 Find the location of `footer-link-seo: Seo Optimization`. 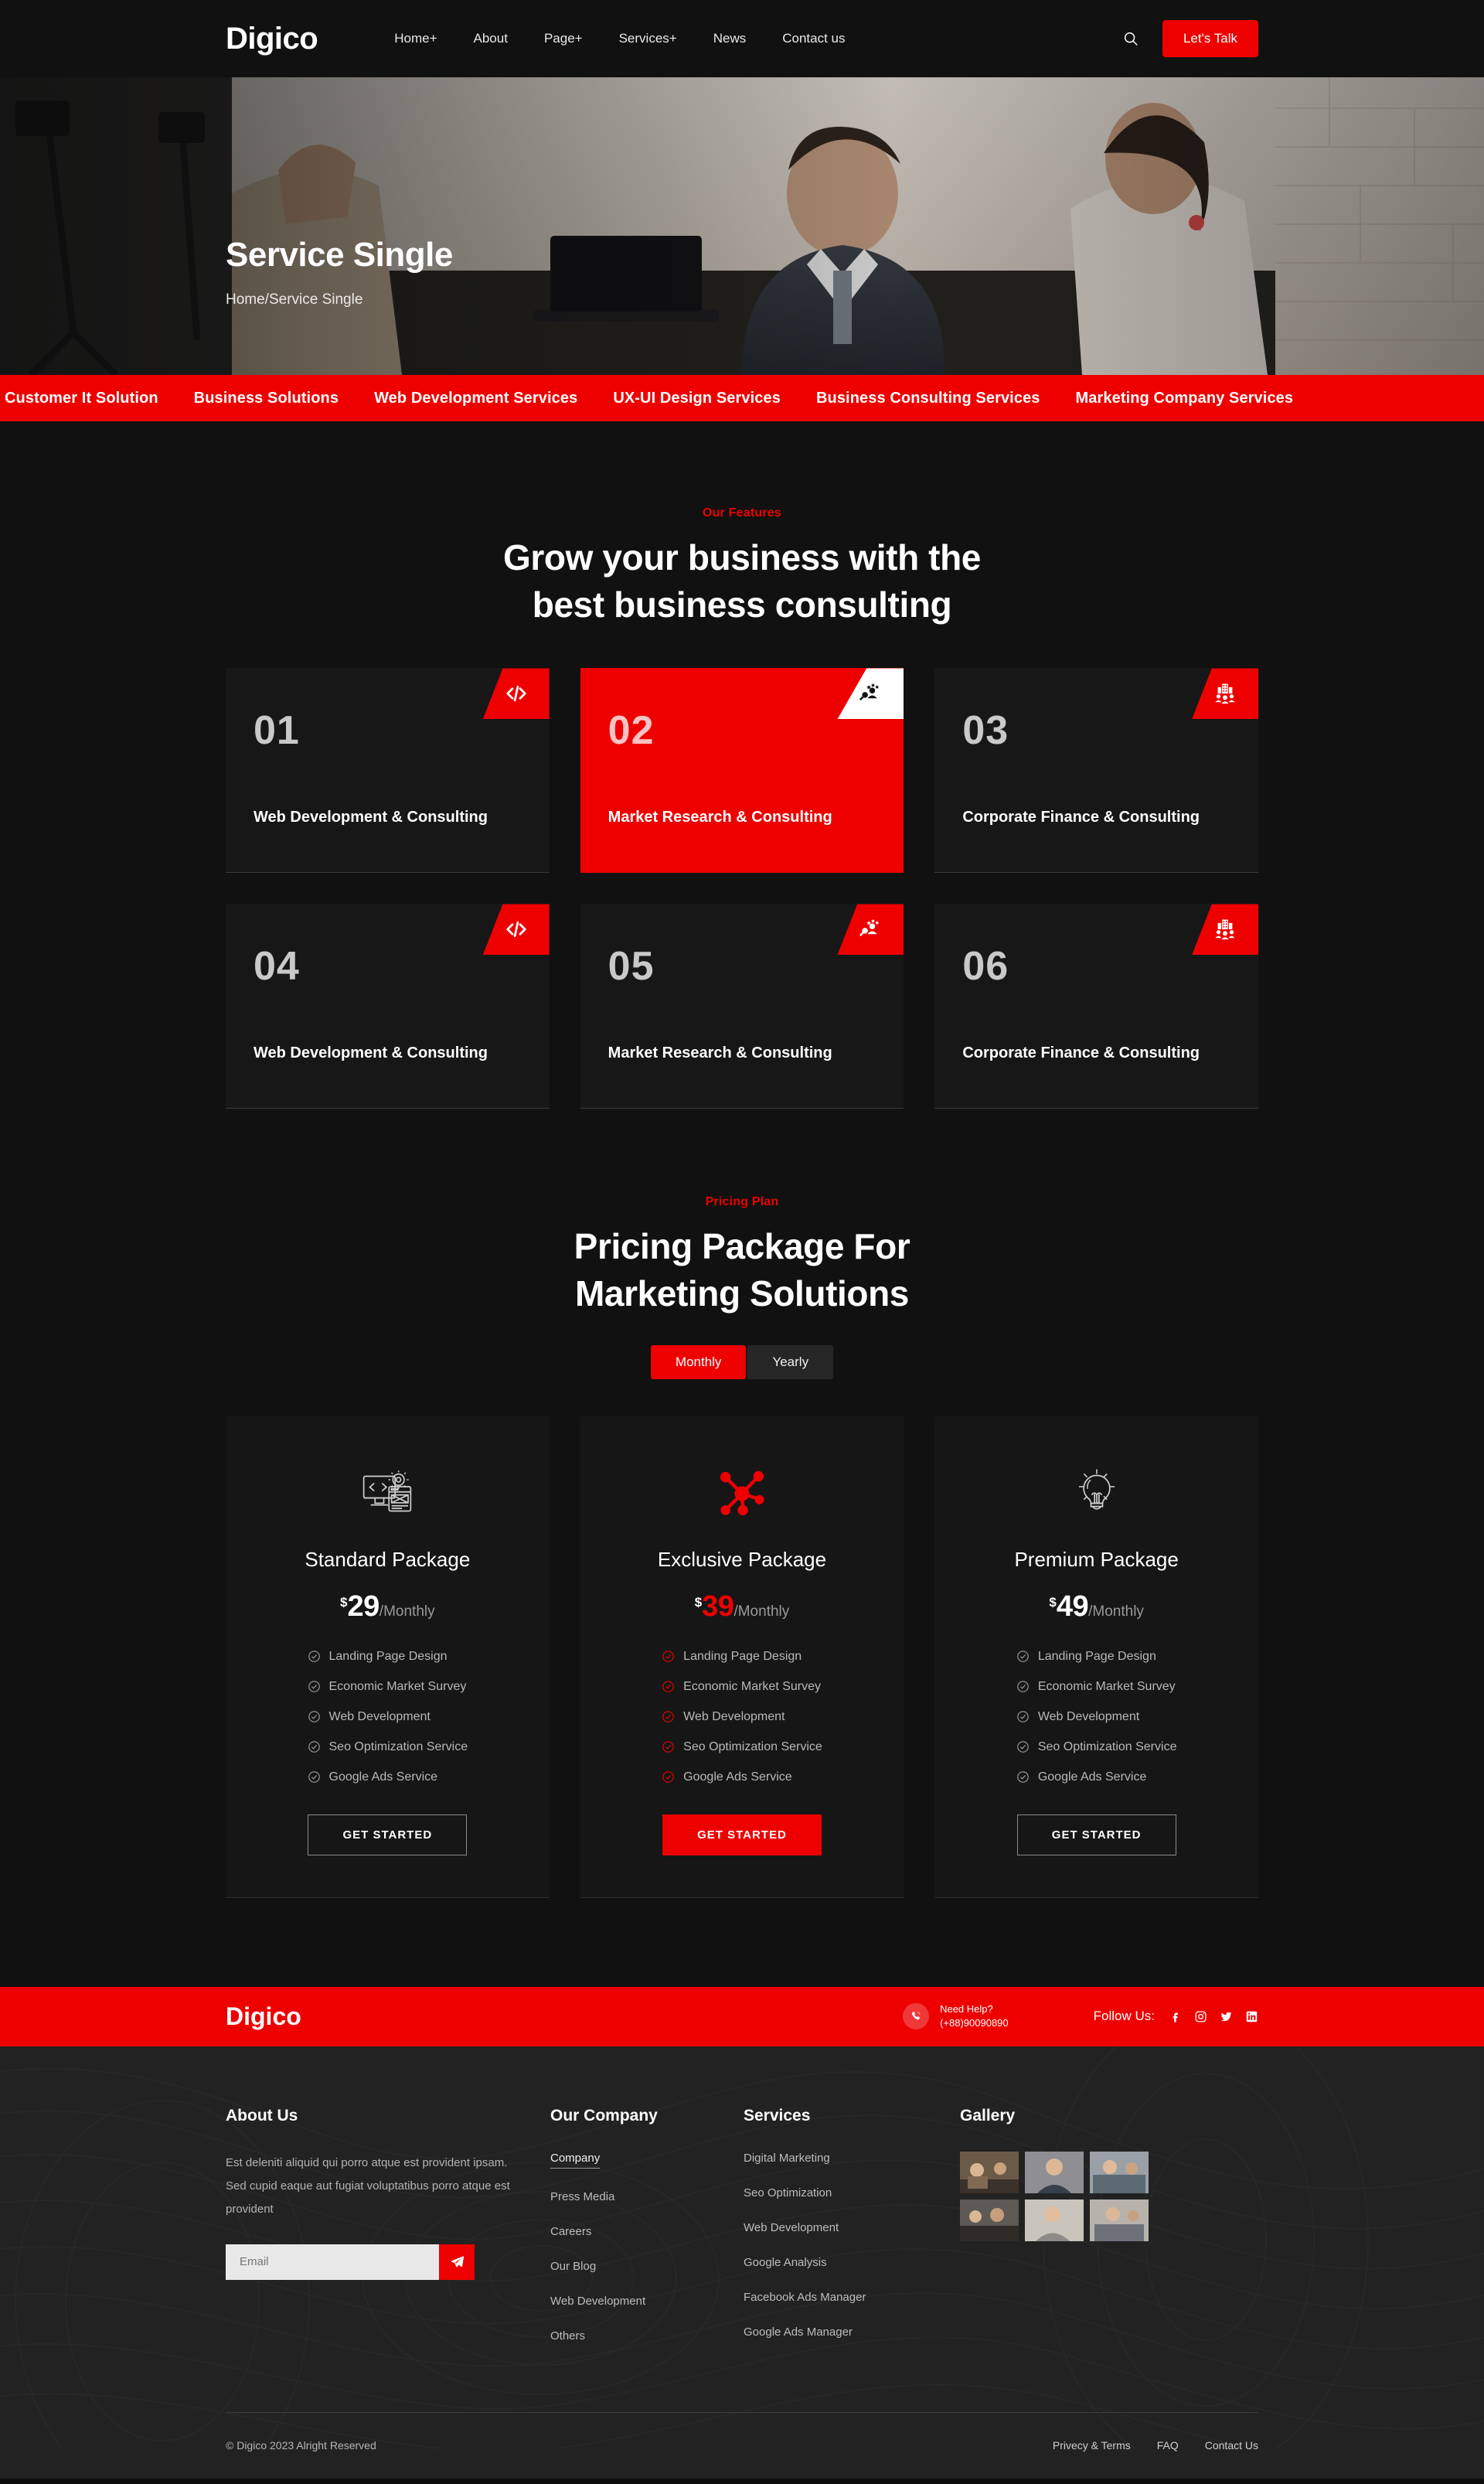

footer-link-seo: Seo Optimization is located at coordinates (788, 2192).